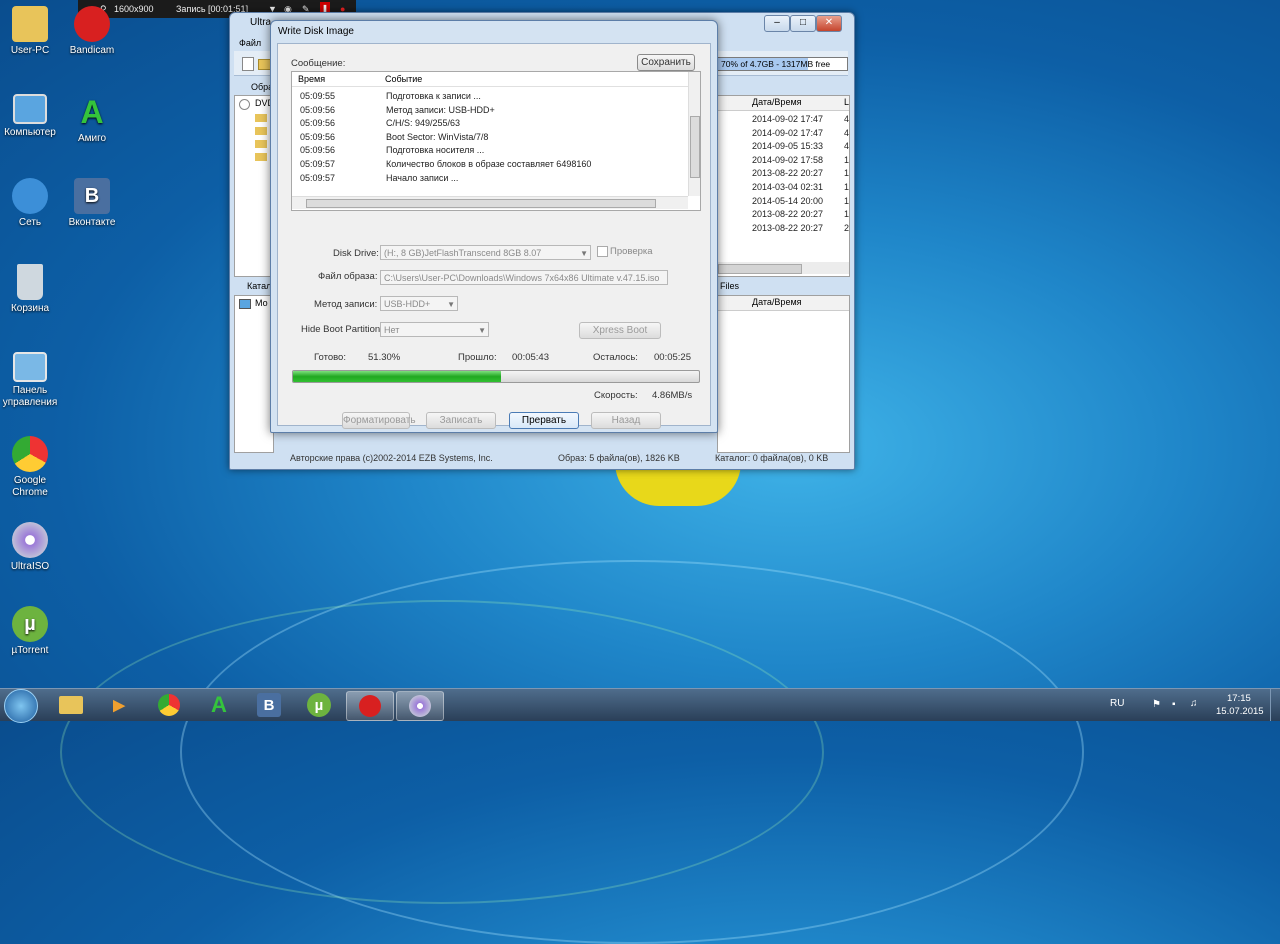 This screenshot has height=944, width=1280. I want to click on write-button: Записать, so click(461, 420).